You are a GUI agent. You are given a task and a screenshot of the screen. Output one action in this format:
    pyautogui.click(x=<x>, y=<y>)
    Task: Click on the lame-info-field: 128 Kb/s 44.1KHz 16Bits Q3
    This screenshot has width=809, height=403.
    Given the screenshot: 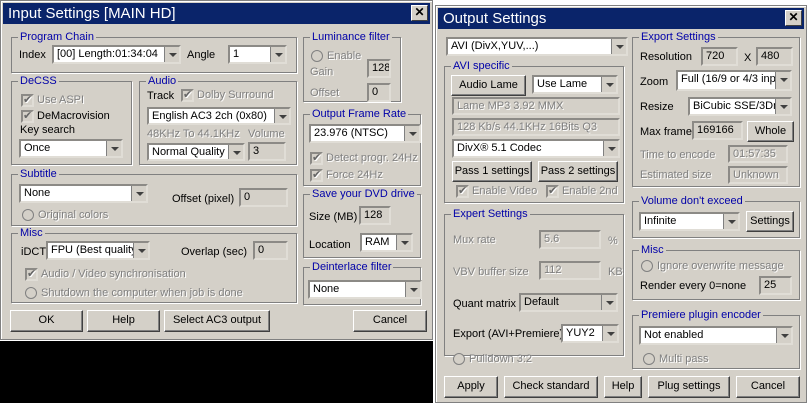 What is the action you would take?
    pyautogui.click(x=536, y=127)
    